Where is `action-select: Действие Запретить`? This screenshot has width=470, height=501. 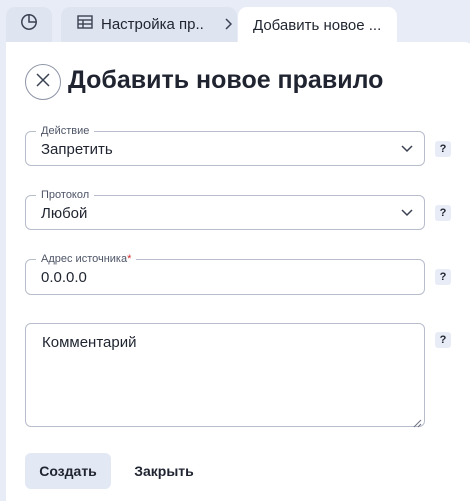
action-select: Действие Запретить is located at coordinates (225, 145).